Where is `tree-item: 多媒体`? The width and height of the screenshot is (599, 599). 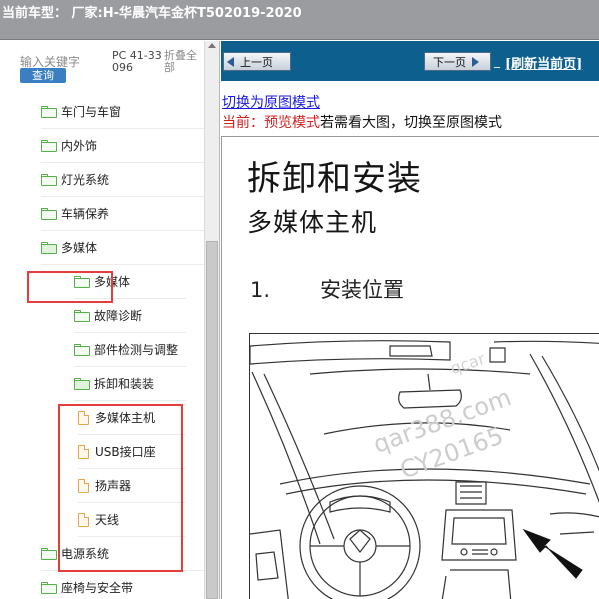 tree-item: 多媒体 is located at coordinates (130, 282).